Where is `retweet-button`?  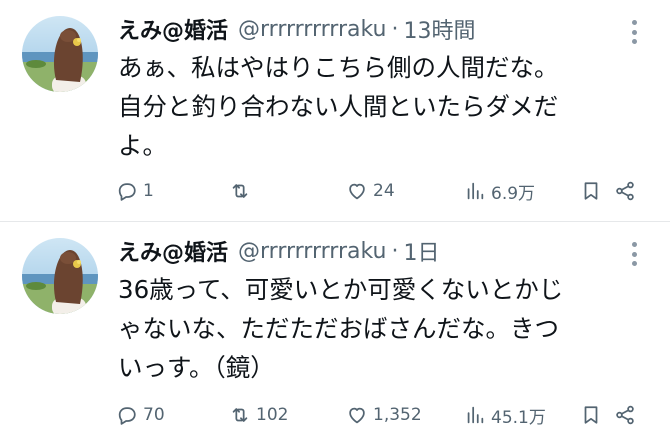 retweet-button is located at coordinates (242, 191).